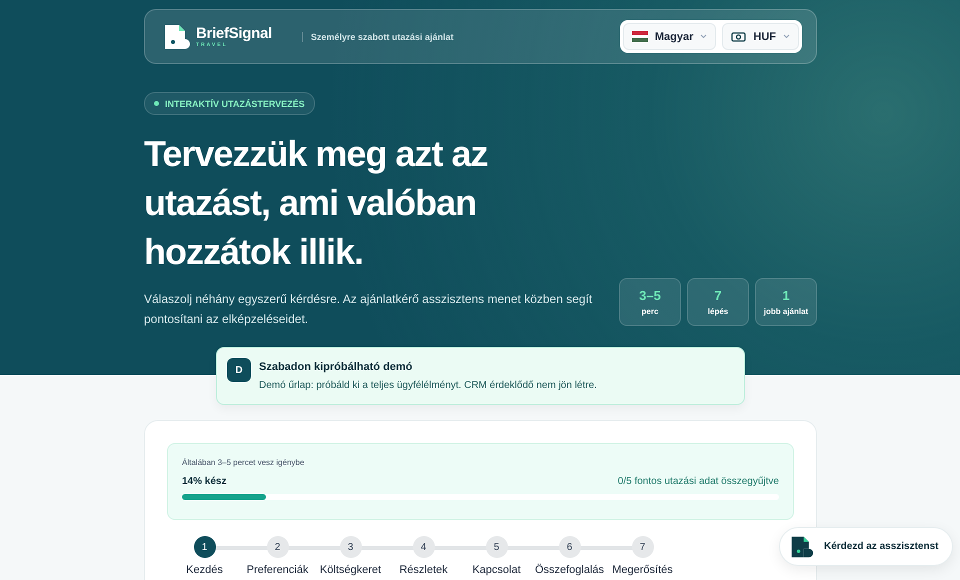 This screenshot has height=580, width=960. I want to click on progress-percent: 14% kész, so click(204, 481).